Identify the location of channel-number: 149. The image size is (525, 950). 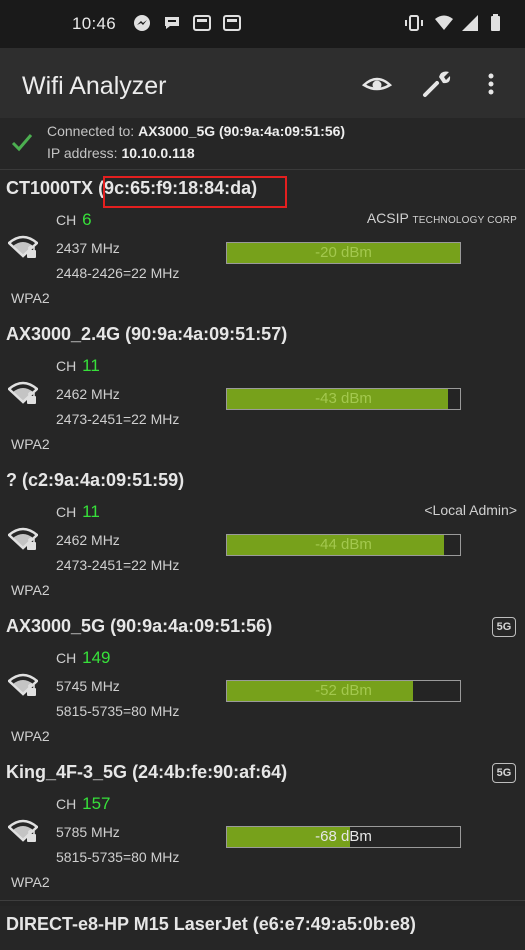
(96, 657).